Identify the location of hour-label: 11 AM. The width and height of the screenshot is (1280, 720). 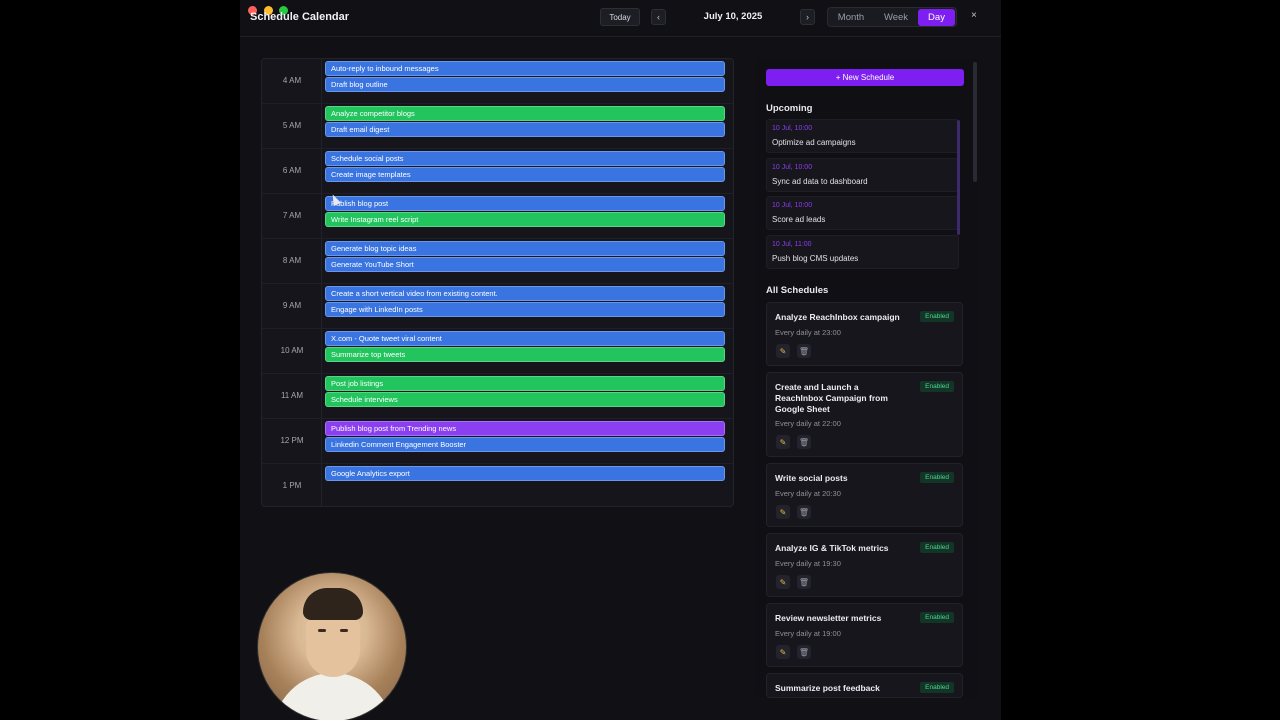
(292, 395).